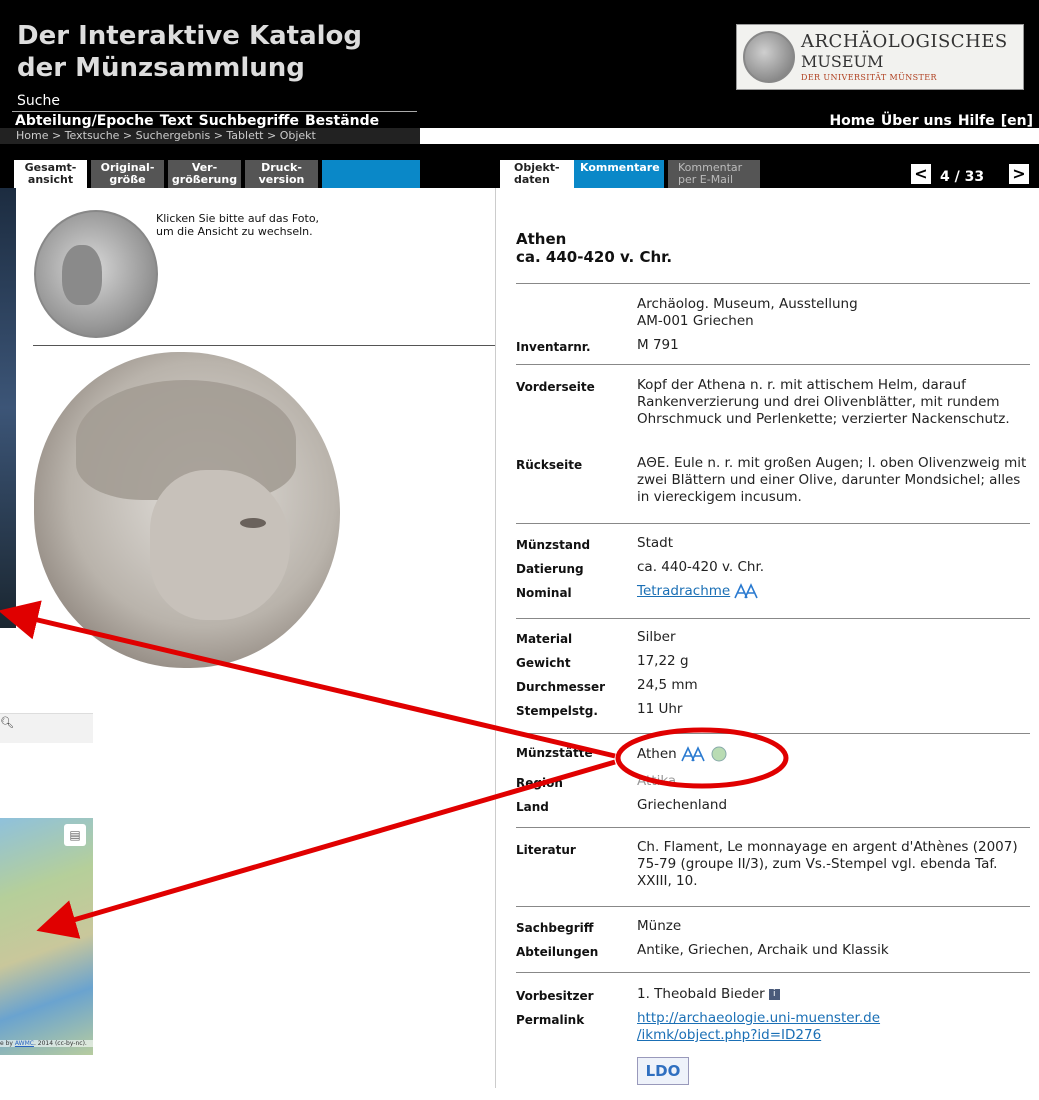  Describe the element at coordinates (656, 637) in the screenshot. I see `material-value: Silber` at that location.